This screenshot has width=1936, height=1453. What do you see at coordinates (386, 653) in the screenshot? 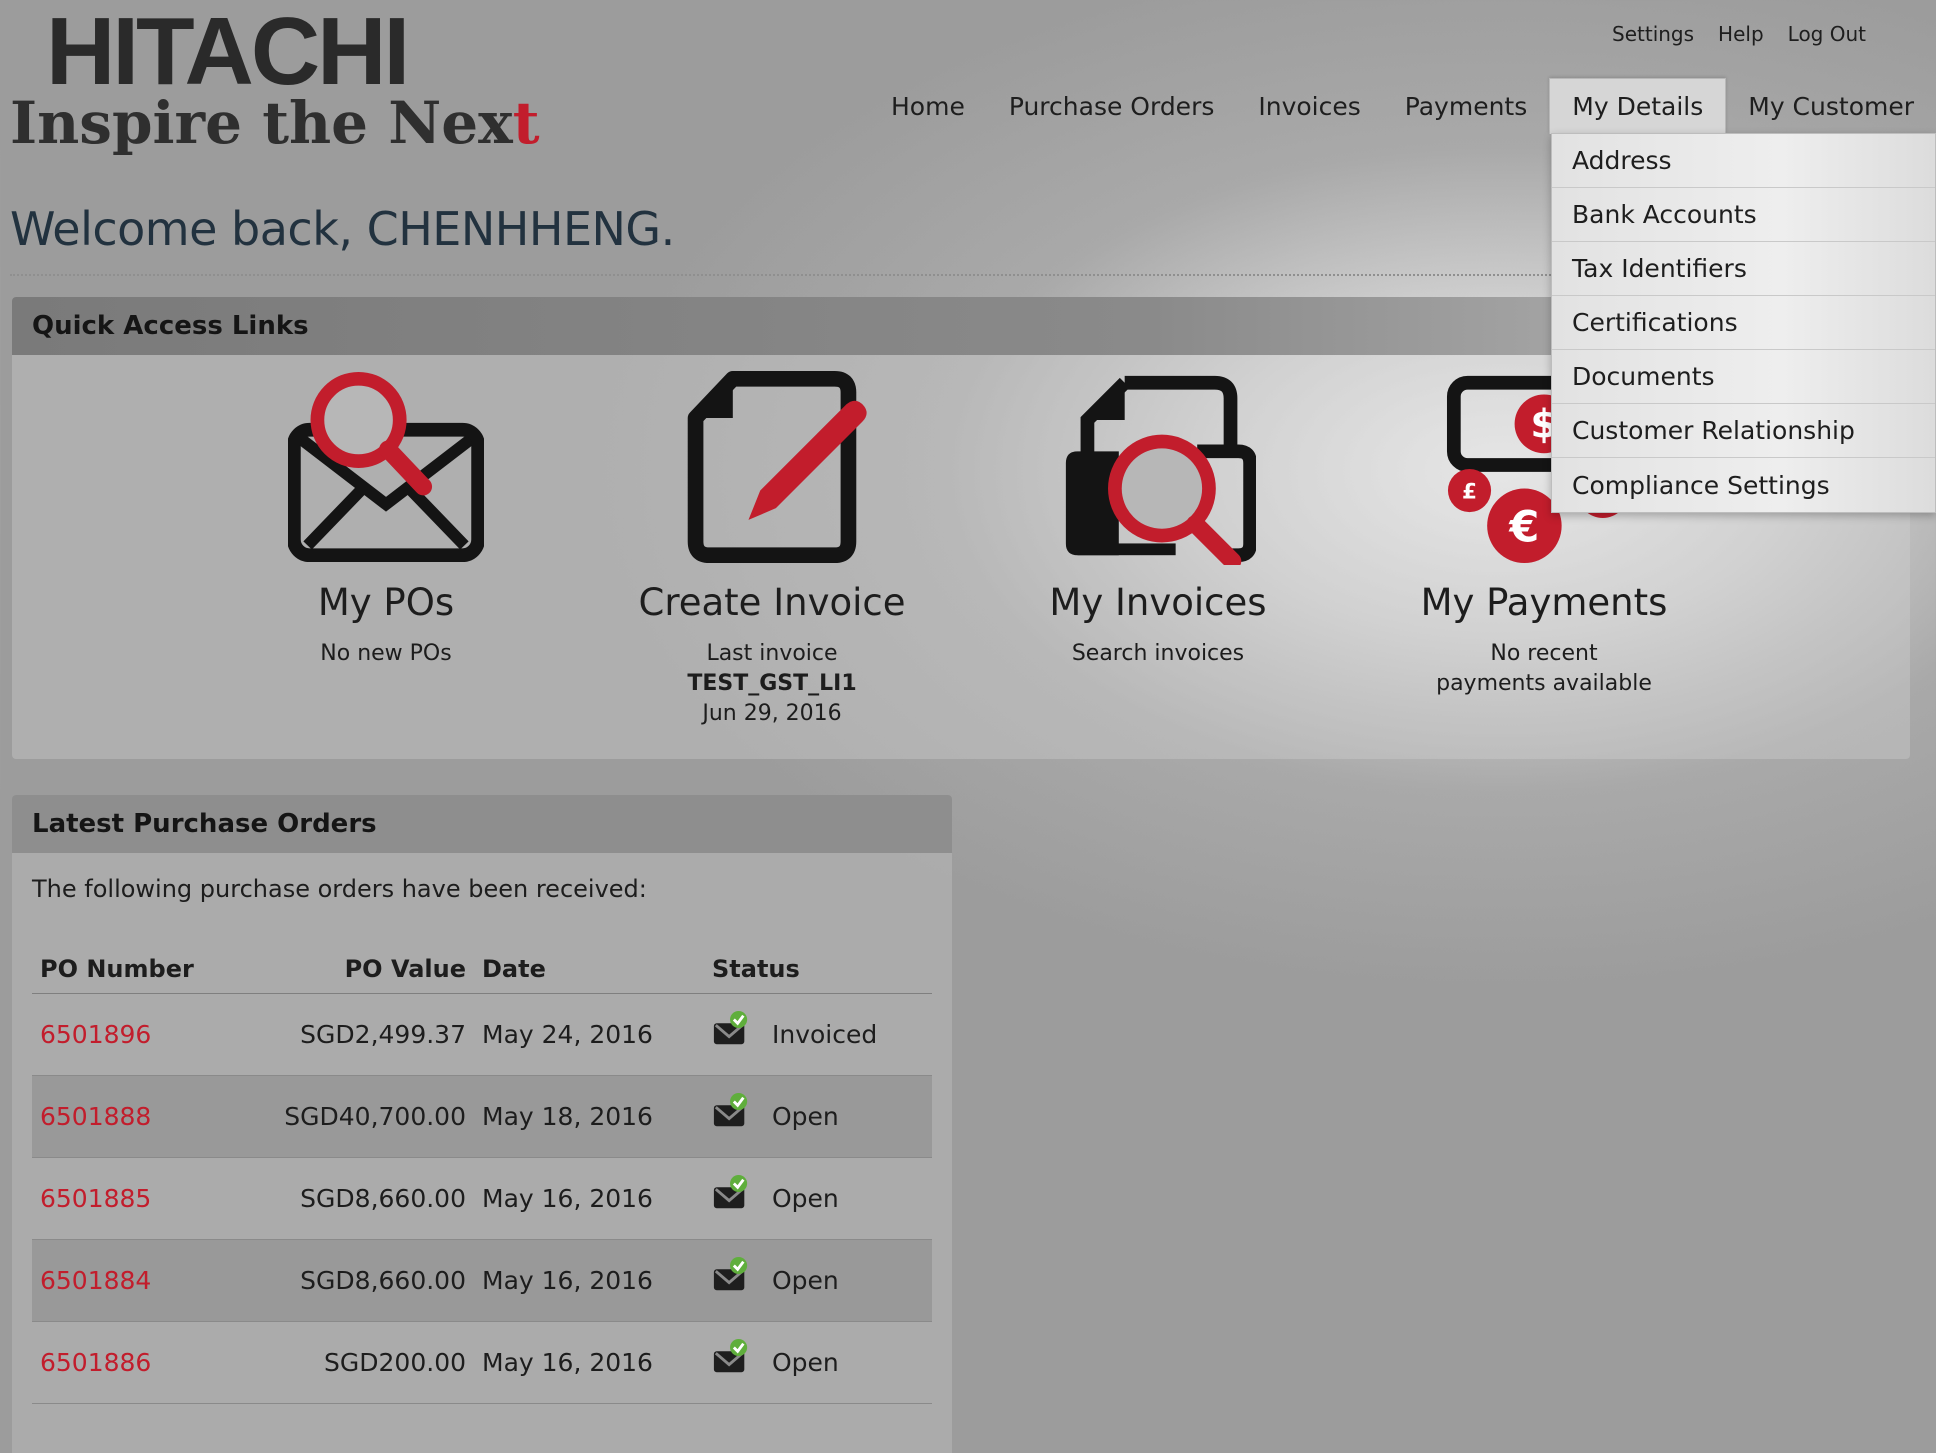
I see `my-pos-subtitle: No new POs` at bounding box center [386, 653].